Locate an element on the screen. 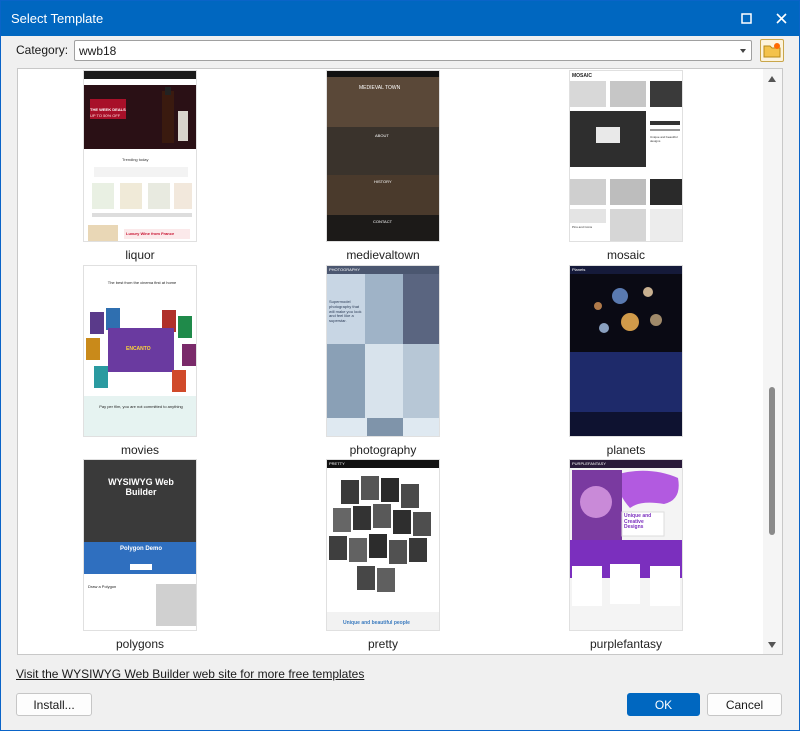 The height and width of the screenshot is (731, 800). preview-text: HISTORY is located at coordinates (383, 181).